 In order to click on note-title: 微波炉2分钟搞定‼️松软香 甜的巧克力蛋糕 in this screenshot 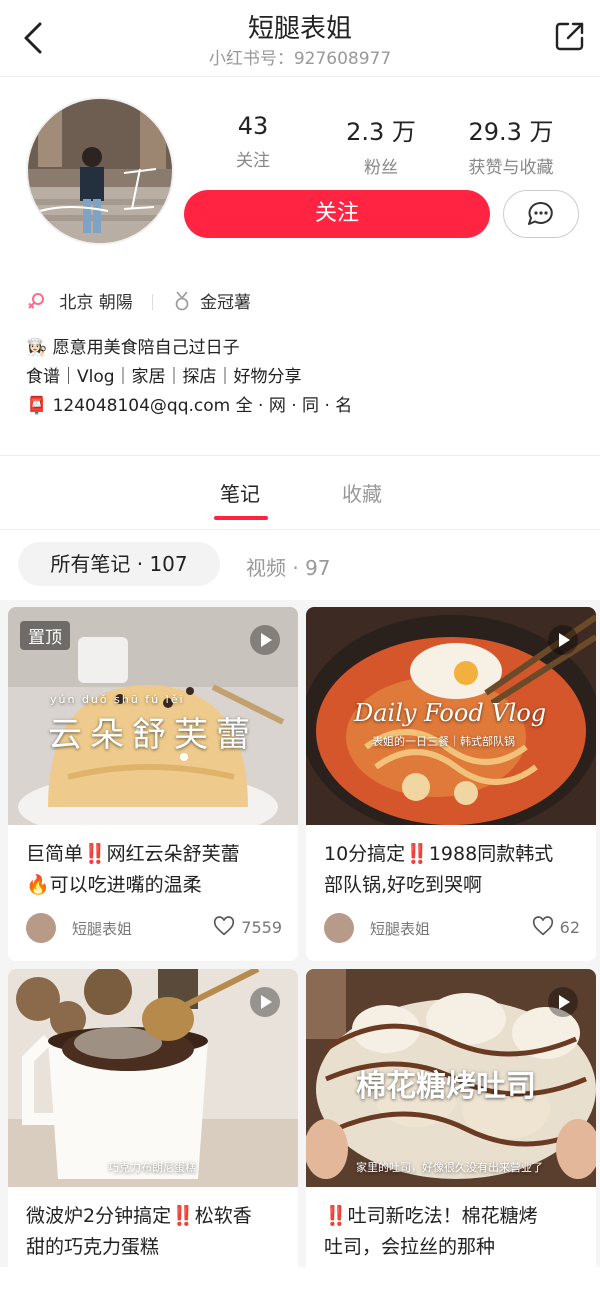, I will do `click(156, 1232)`.